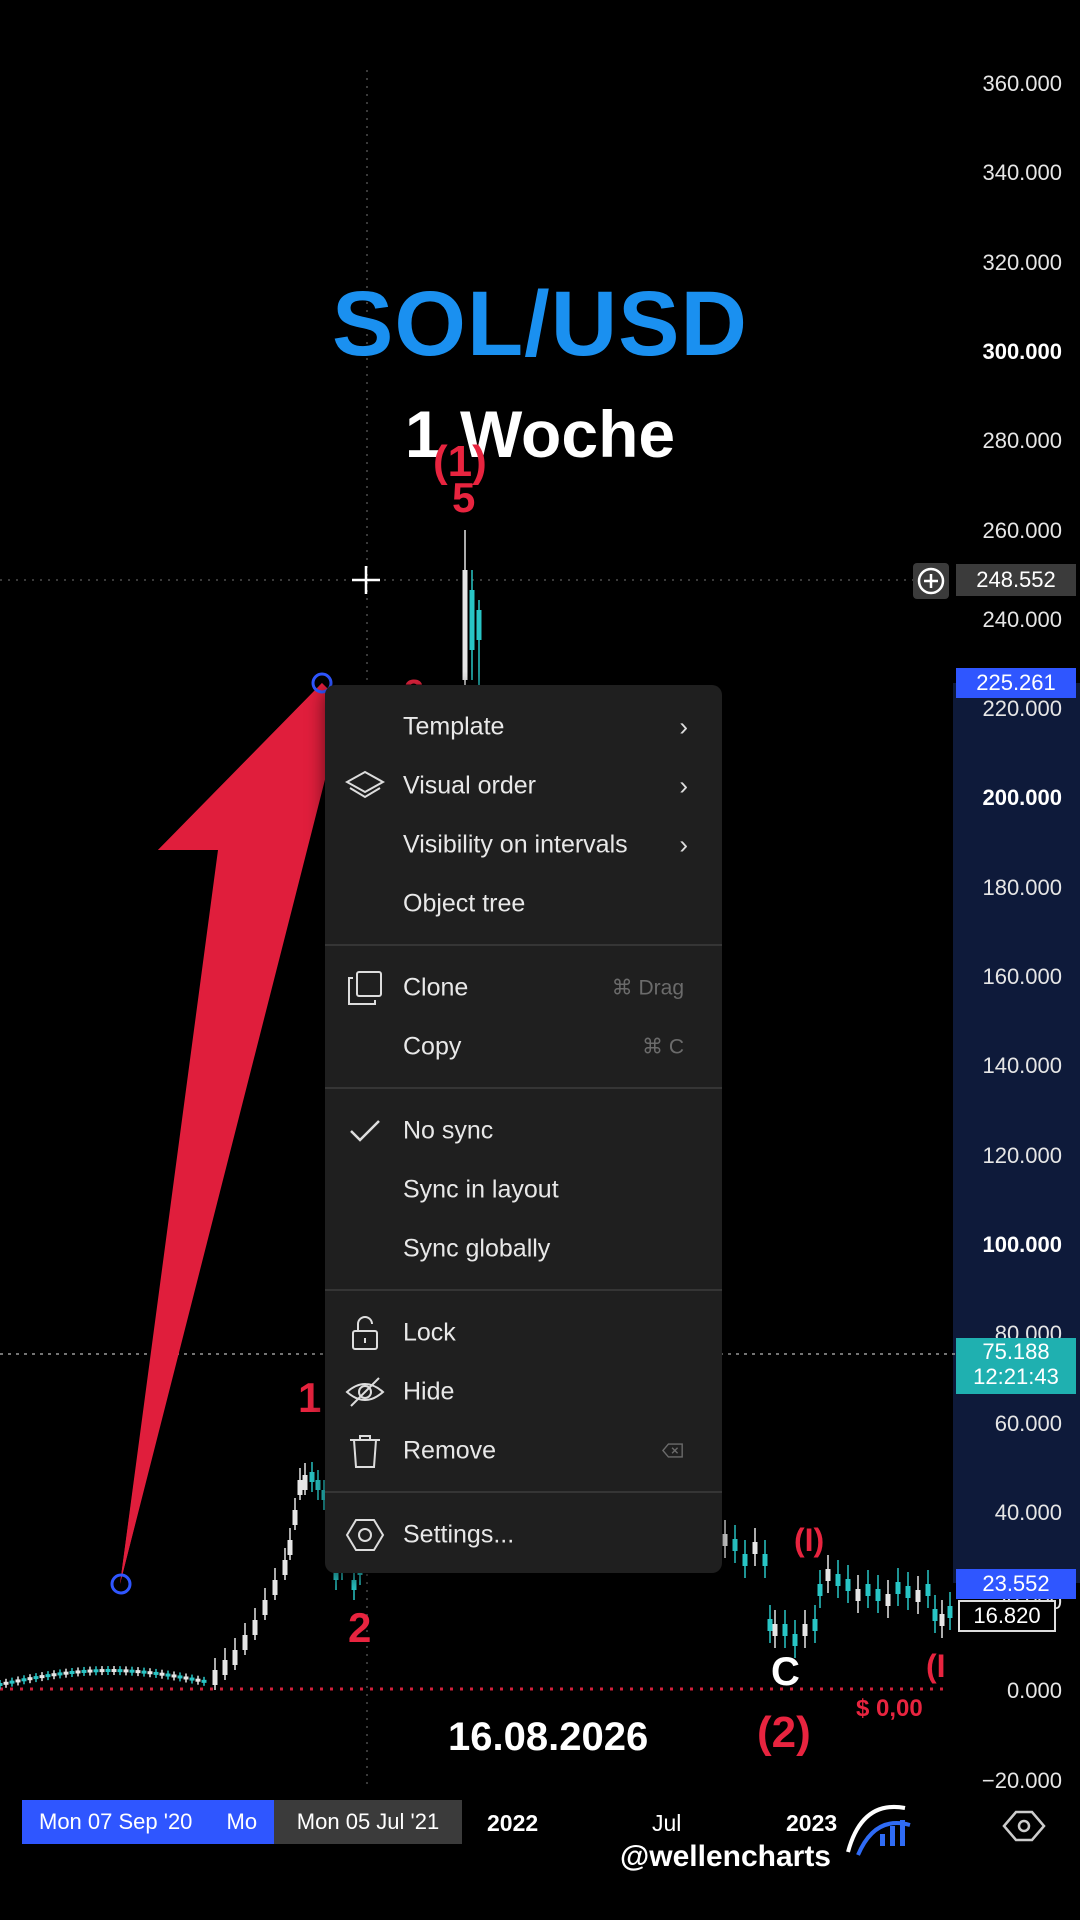 The height and width of the screenshot is (1920, 1080). I want to click on add-alert-button, so click(931, 581).